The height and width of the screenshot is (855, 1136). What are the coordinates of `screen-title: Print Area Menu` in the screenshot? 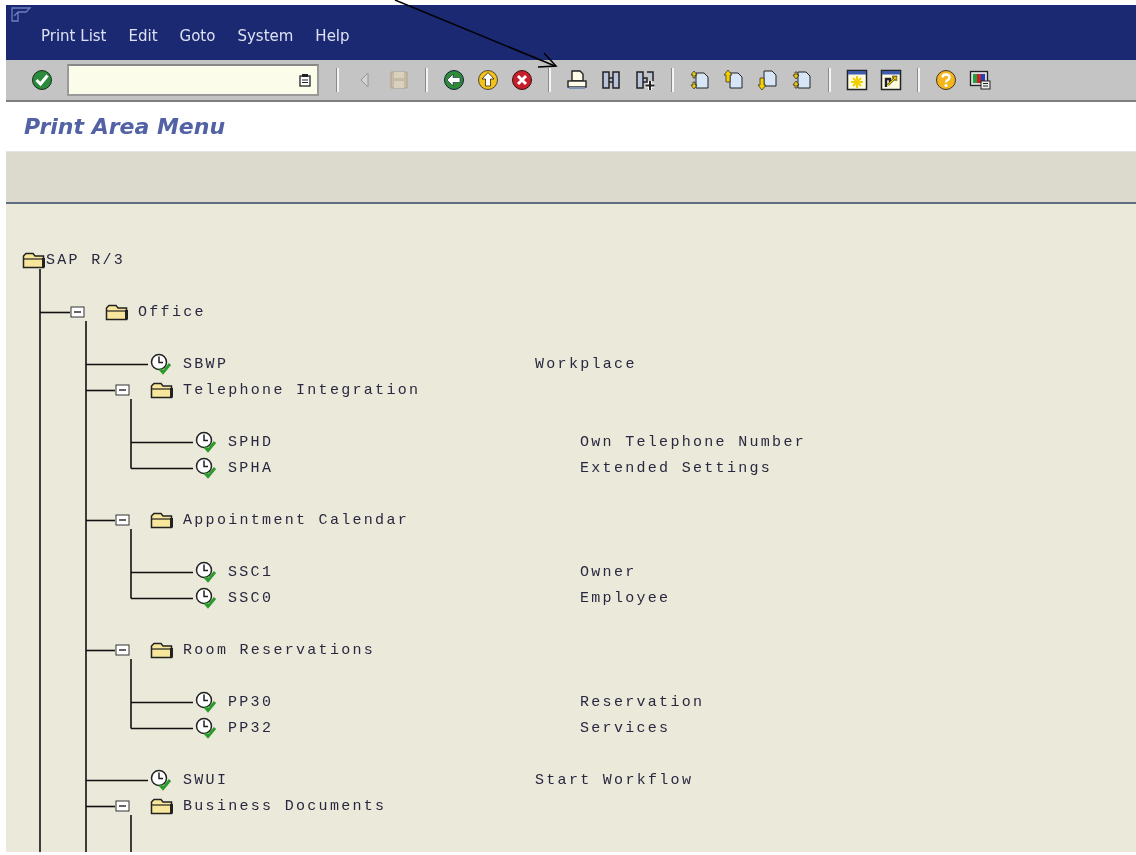 It's located at (125, 126).